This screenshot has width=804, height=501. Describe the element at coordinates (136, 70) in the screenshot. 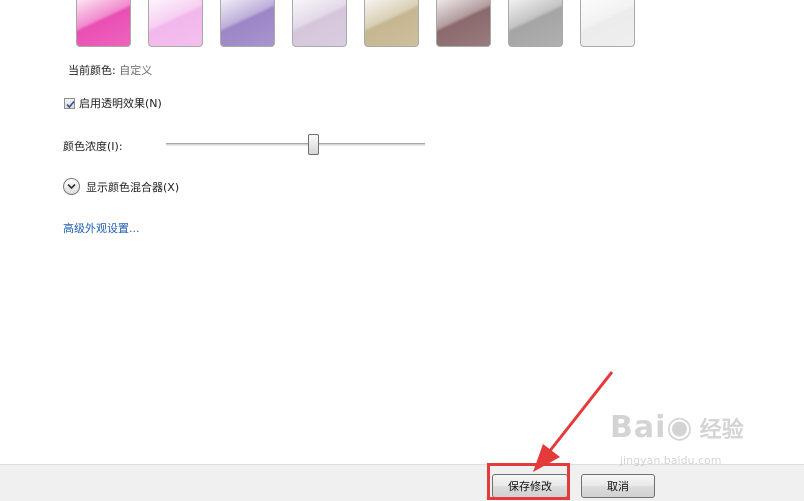

I see `current-color-value: 自定义` at that location.